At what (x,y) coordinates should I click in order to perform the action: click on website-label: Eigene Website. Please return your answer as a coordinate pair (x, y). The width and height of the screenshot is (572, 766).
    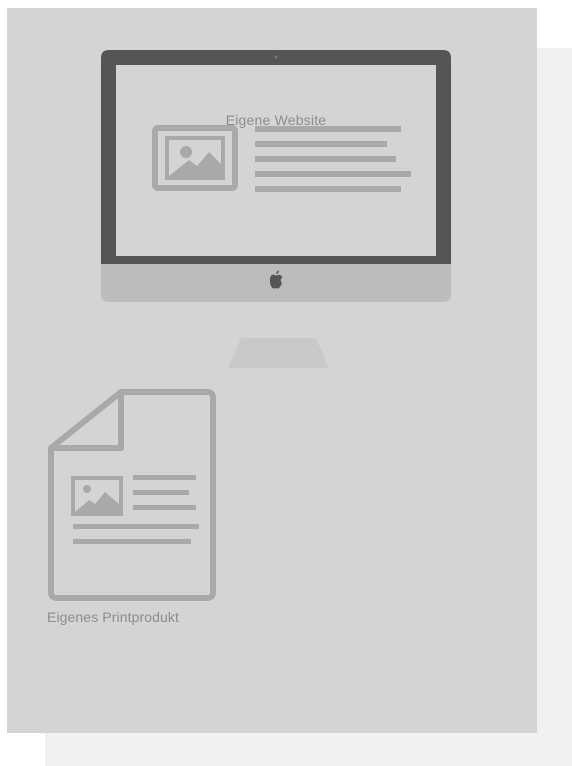
    Looking at the image, I should click on (276, 120).